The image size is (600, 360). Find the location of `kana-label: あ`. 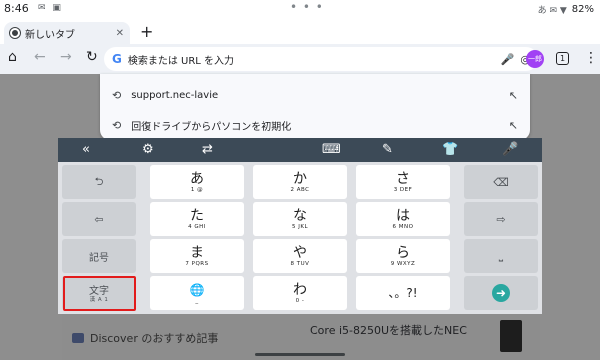

kana-label: あ is located at coordinates (197, 178).